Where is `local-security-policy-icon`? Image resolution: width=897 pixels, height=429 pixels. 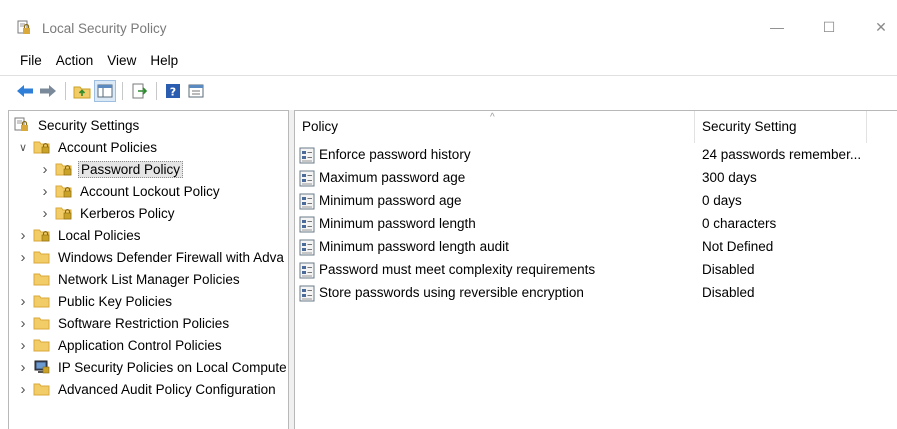
local-security-policy-icon is located at coordinates (23, 27).